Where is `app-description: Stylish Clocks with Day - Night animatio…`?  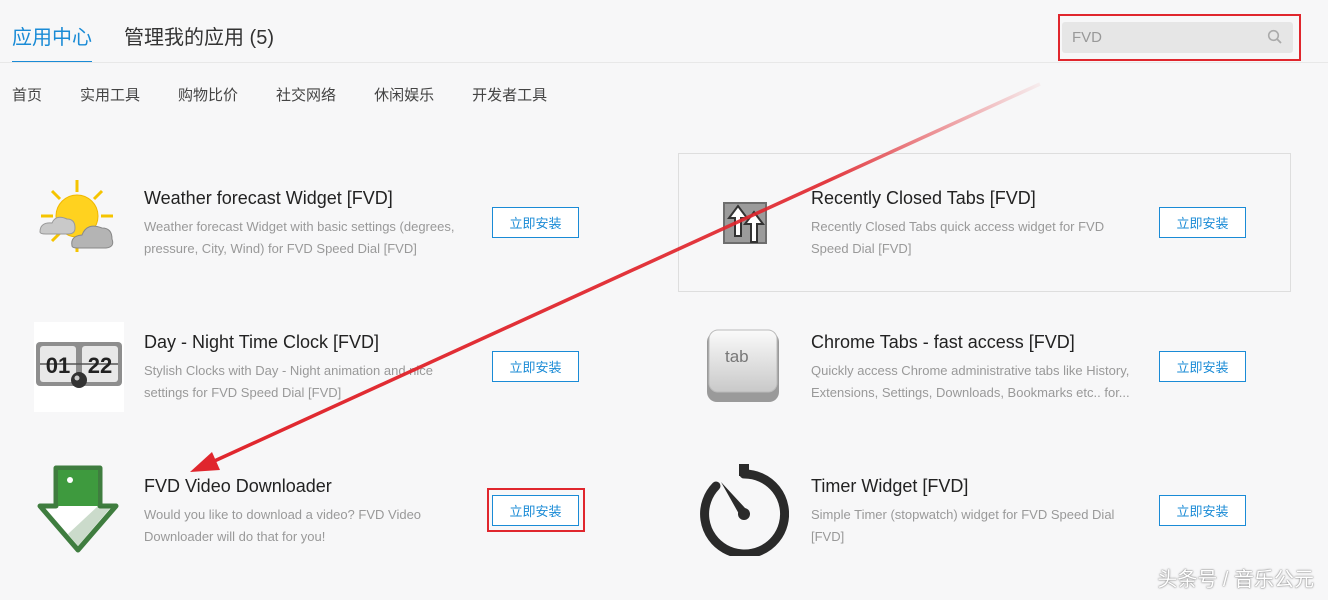
app-description: Stylish Clocks with Day - Night animatio… is located at coordinates (289, 381).